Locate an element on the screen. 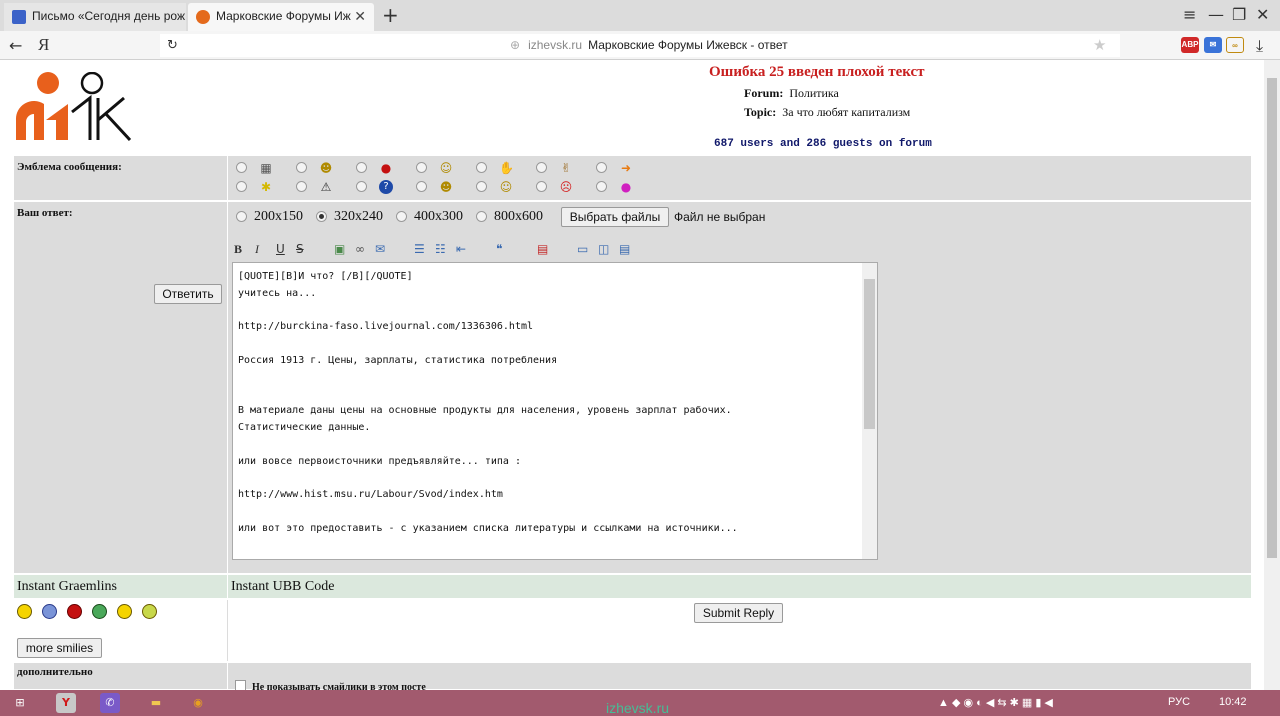  tab-forum: Марковские Форумы Иж ✕ is located at coordinates (281, 17).